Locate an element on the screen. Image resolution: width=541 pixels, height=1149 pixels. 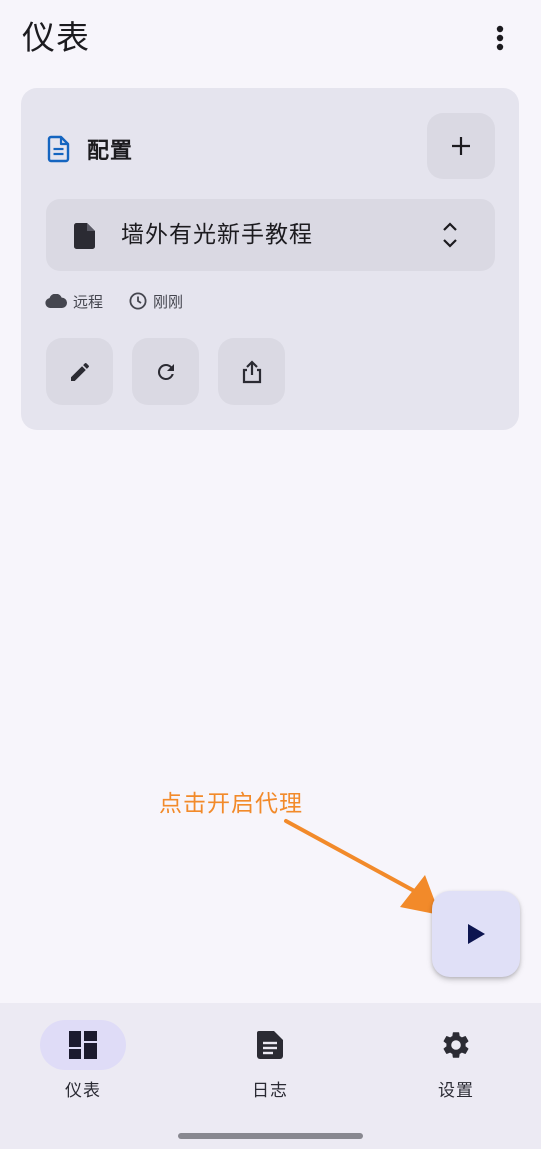
clock-icon is located at coordinates (138, 301).